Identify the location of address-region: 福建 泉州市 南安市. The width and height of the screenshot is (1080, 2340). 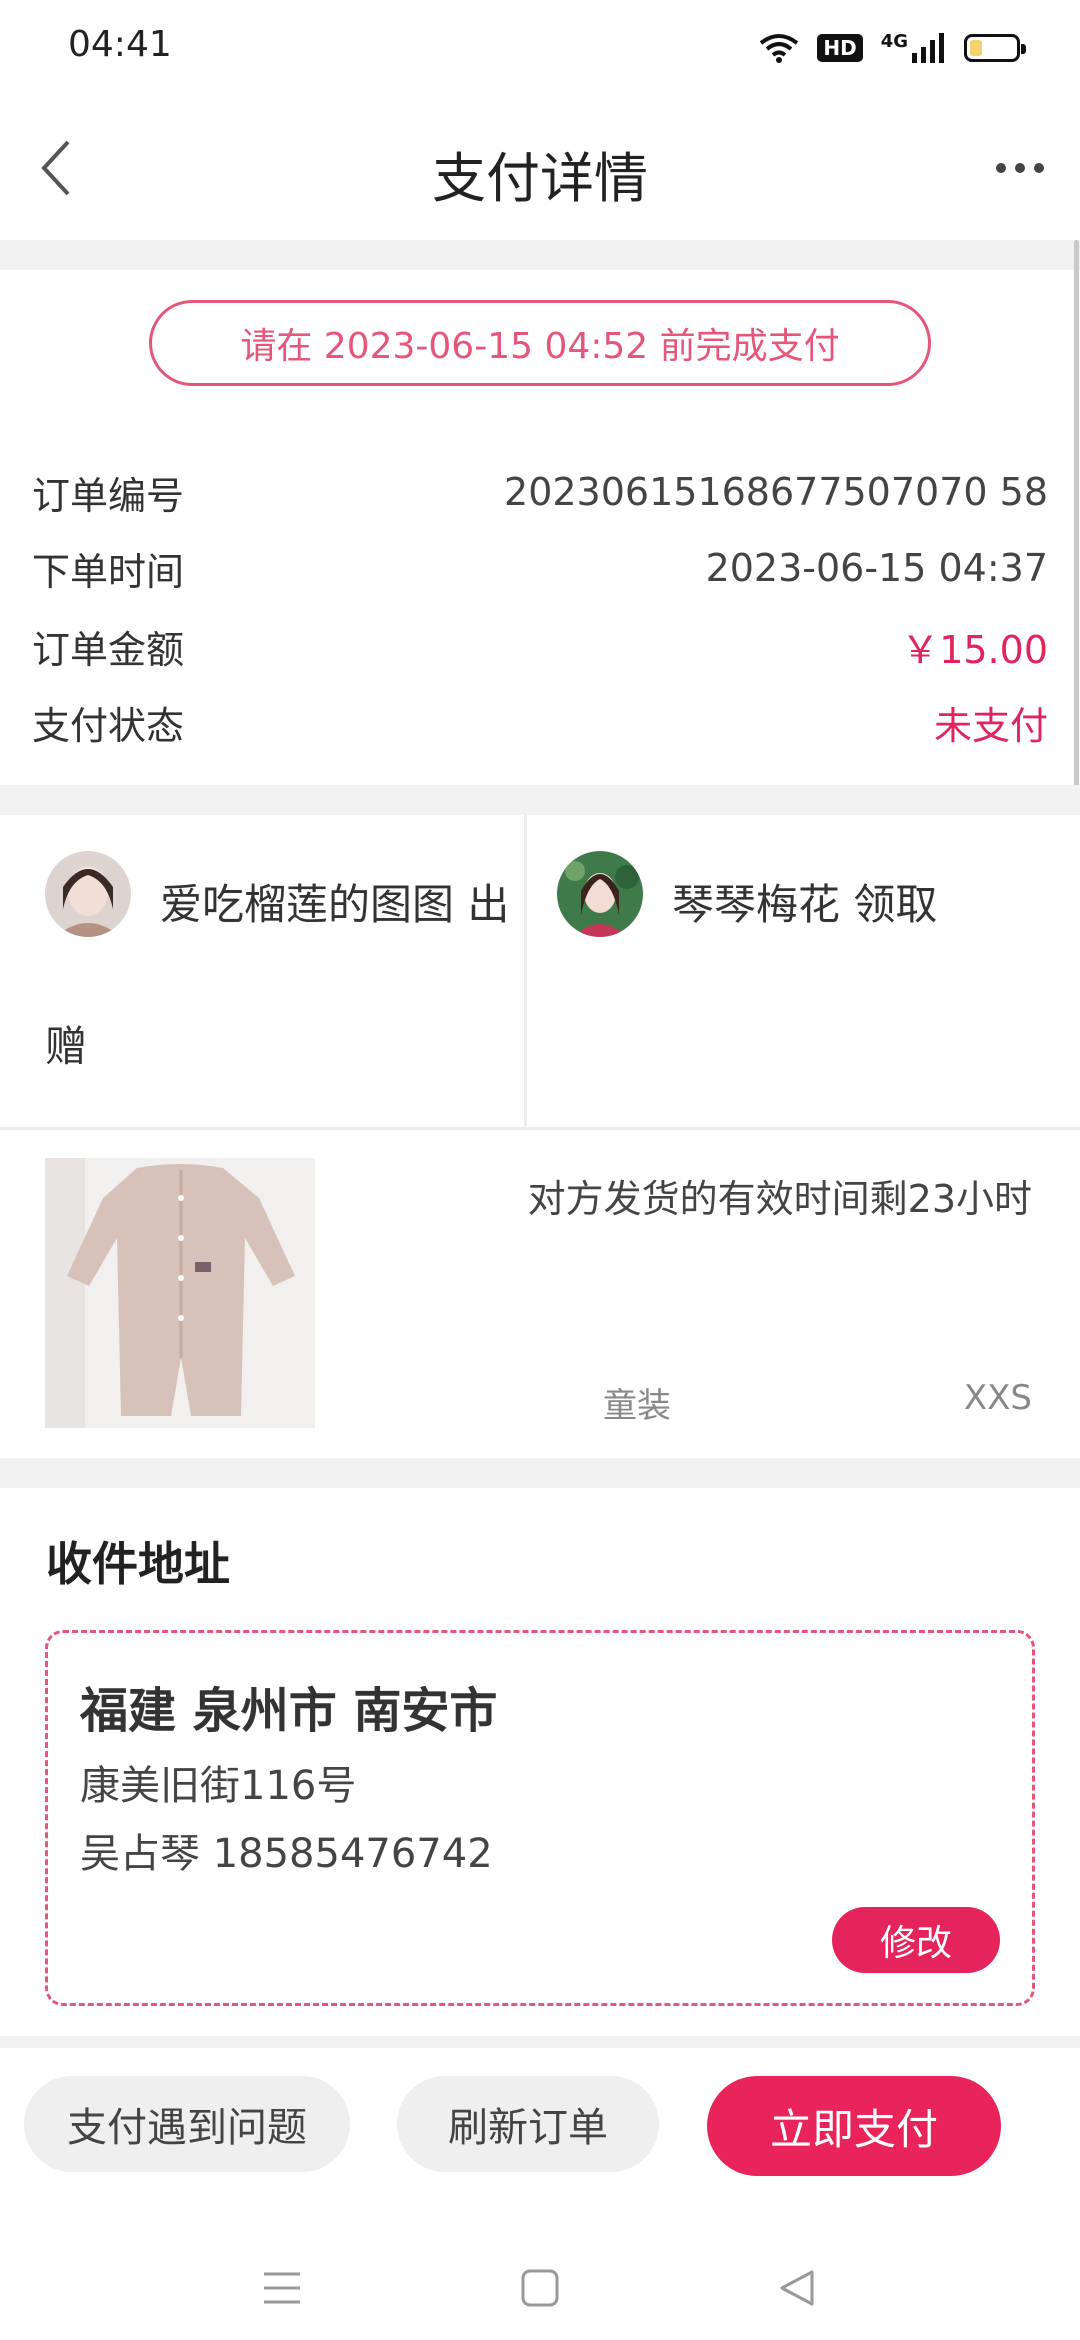
(289, 1711).